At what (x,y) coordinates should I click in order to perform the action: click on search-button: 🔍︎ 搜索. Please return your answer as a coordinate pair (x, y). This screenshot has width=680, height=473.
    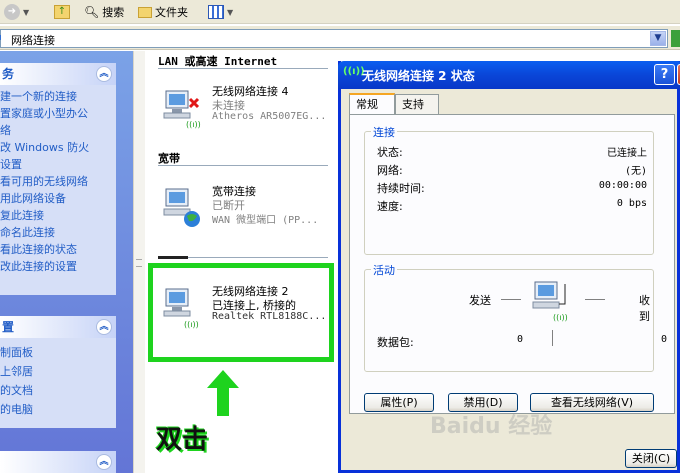
    Looking at the image, I should click on (104, 12).